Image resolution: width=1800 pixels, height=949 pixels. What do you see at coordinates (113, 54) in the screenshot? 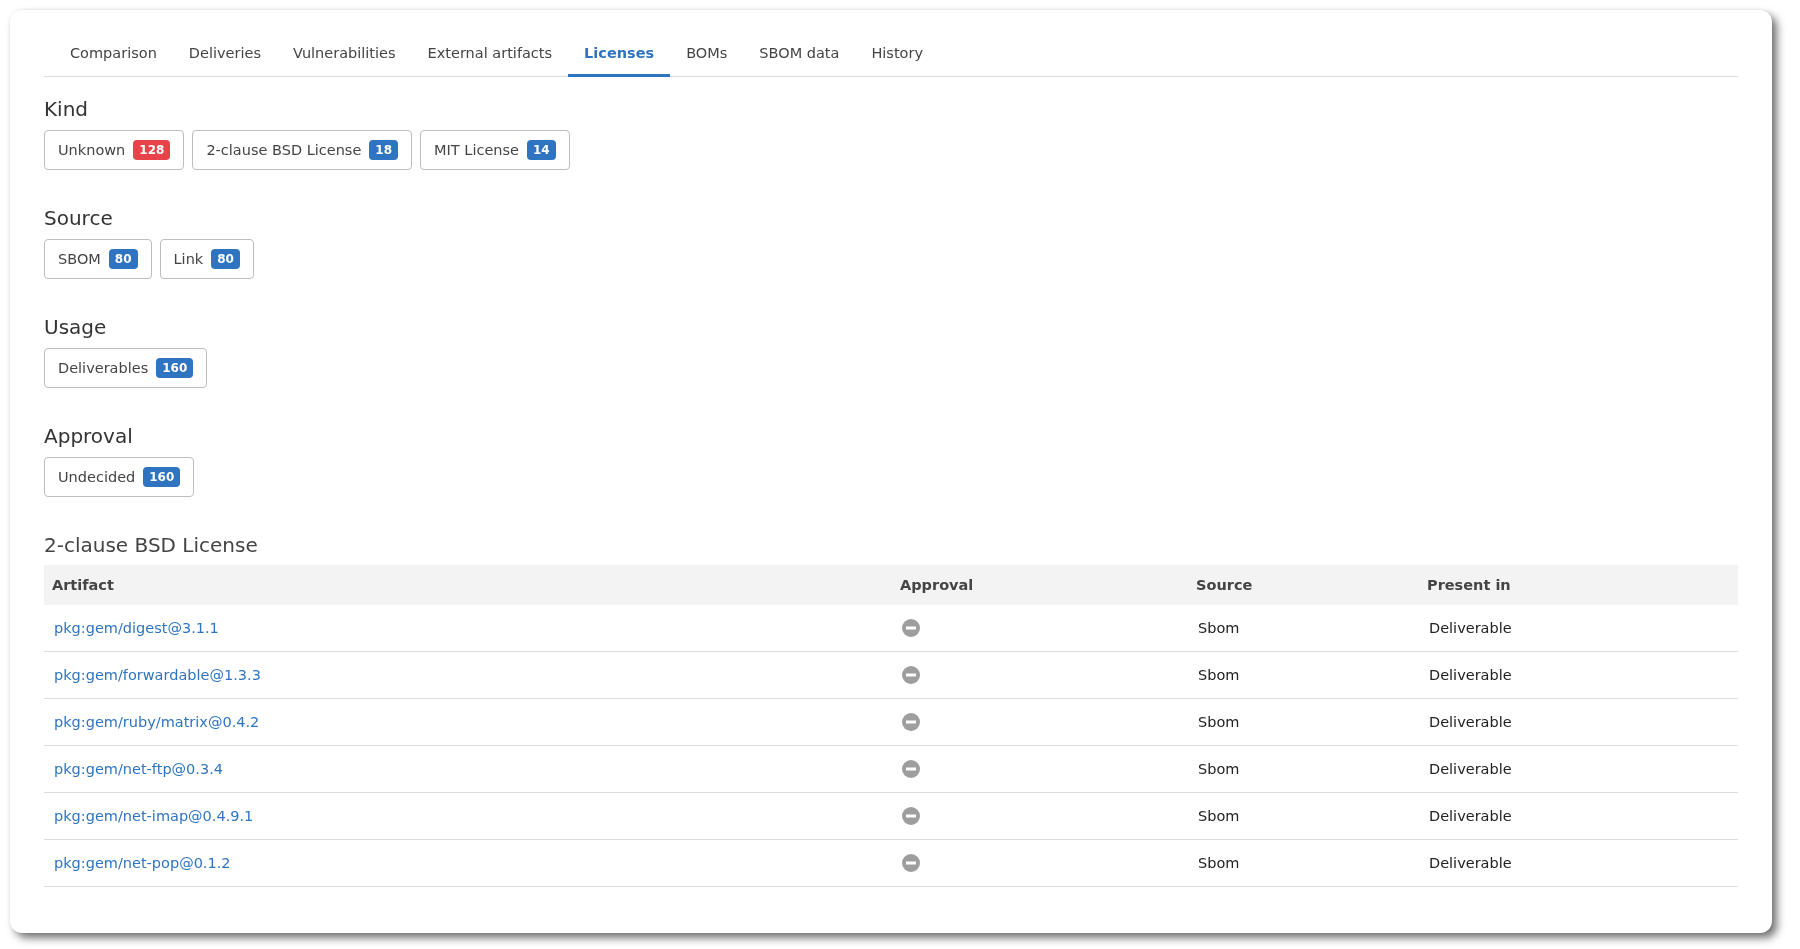
I see `tab: Comparison` at bounding box center [113, 54].